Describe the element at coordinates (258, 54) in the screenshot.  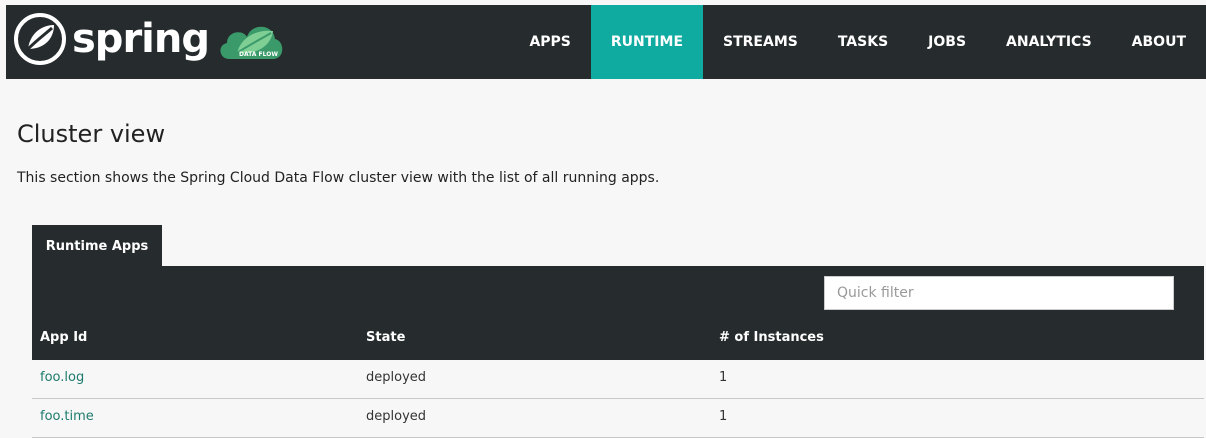
I see `data-flow-badge: DATA FLOW` at that location.